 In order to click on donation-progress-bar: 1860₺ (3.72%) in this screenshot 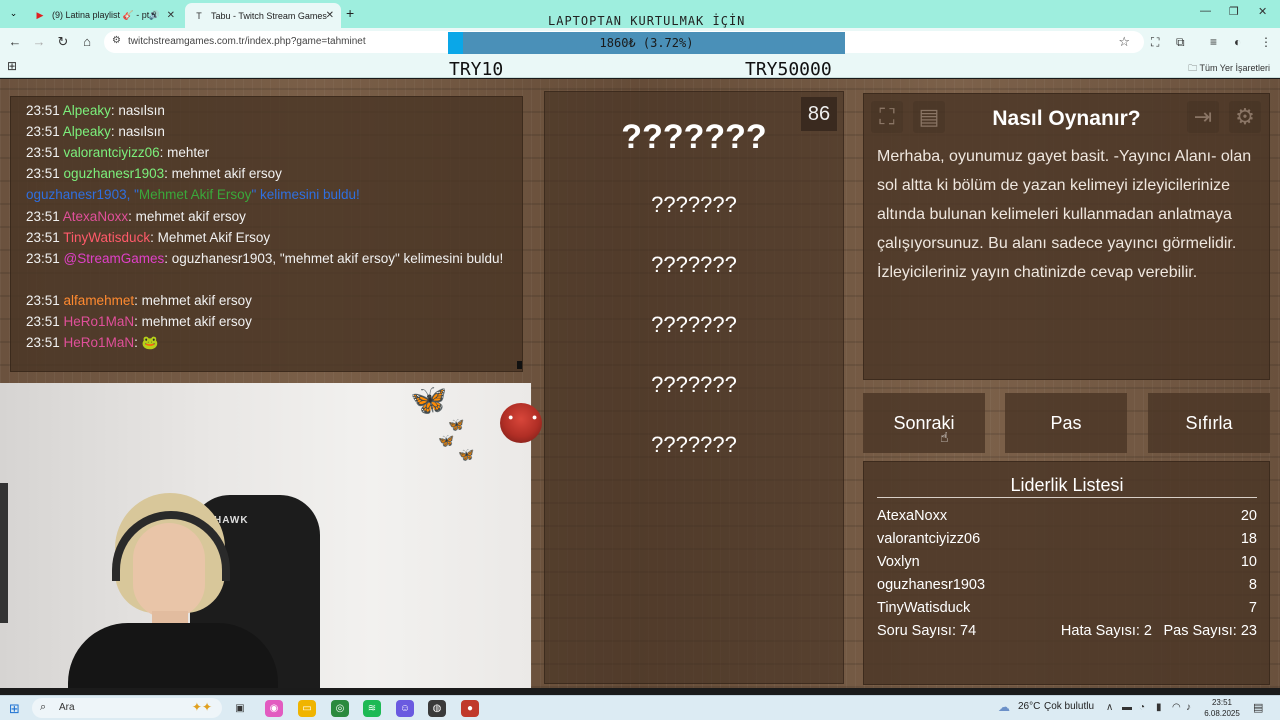, I will do `click(646, 43)`.